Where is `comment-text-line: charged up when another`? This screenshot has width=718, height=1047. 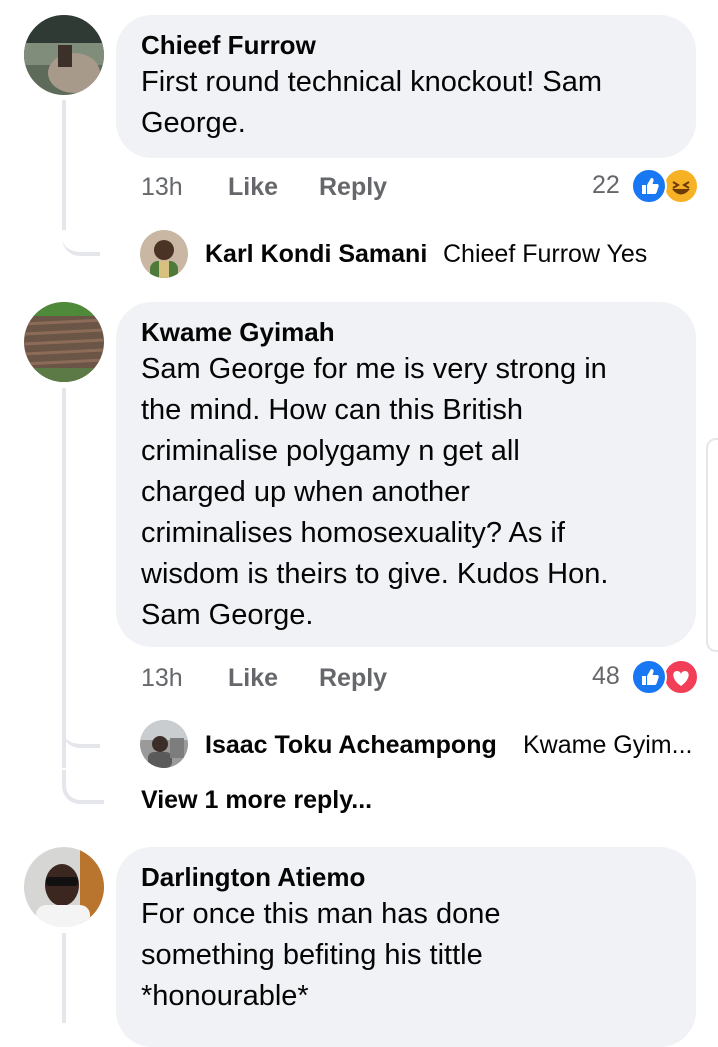
comment-text-line: charged up when another is located at coordinates (305, 492).